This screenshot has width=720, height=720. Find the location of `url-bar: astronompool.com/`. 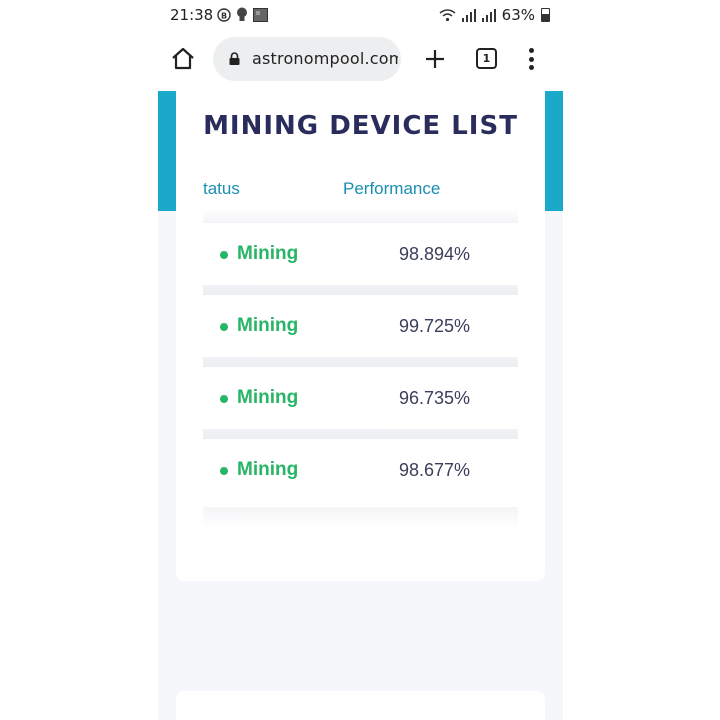

url-bar: astronompool.com/ is located at coordinates (307, 59).